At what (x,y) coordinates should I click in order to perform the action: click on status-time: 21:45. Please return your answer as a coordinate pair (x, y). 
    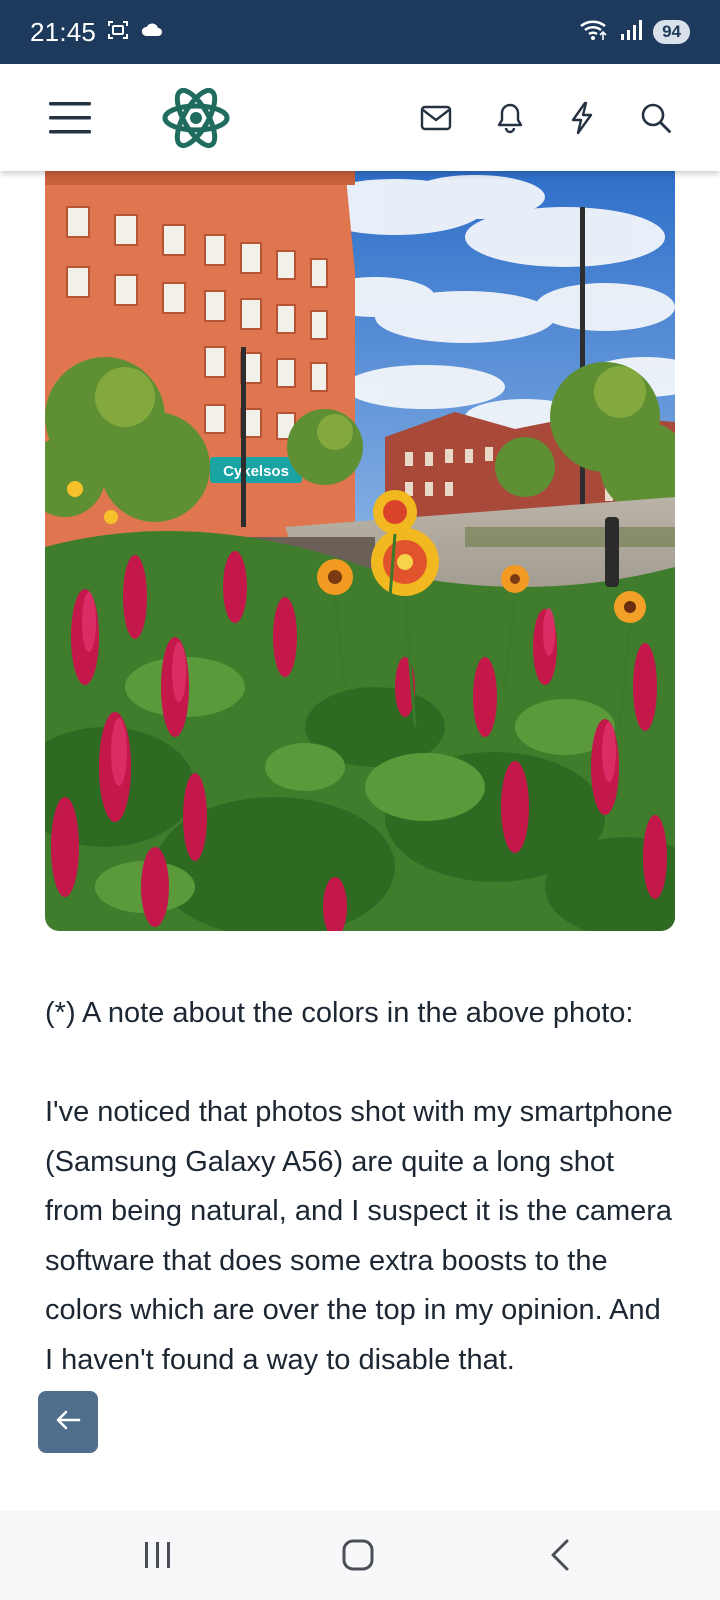
    Looking at the image, I should click on (63, 31).